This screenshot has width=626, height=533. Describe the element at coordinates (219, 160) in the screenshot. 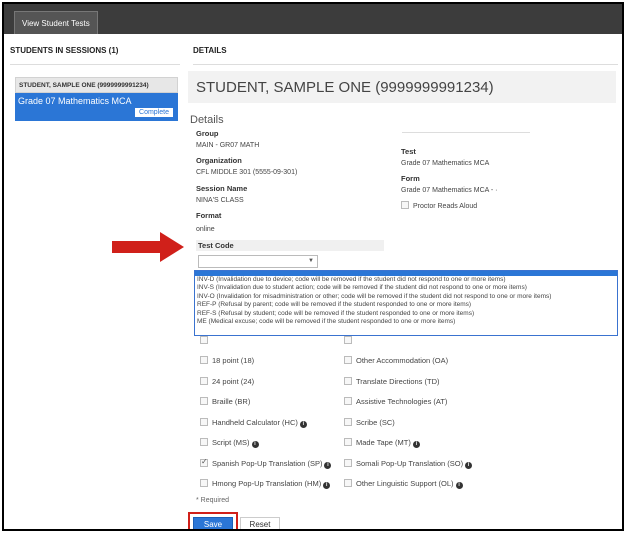

I see `organization-label: Organization` at that location.